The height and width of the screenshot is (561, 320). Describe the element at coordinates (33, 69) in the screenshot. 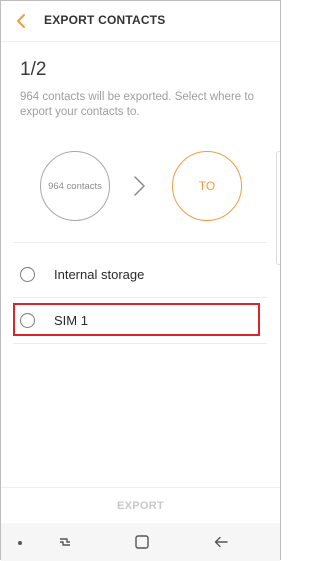

I see `step-indicator: 1/2` at that location.